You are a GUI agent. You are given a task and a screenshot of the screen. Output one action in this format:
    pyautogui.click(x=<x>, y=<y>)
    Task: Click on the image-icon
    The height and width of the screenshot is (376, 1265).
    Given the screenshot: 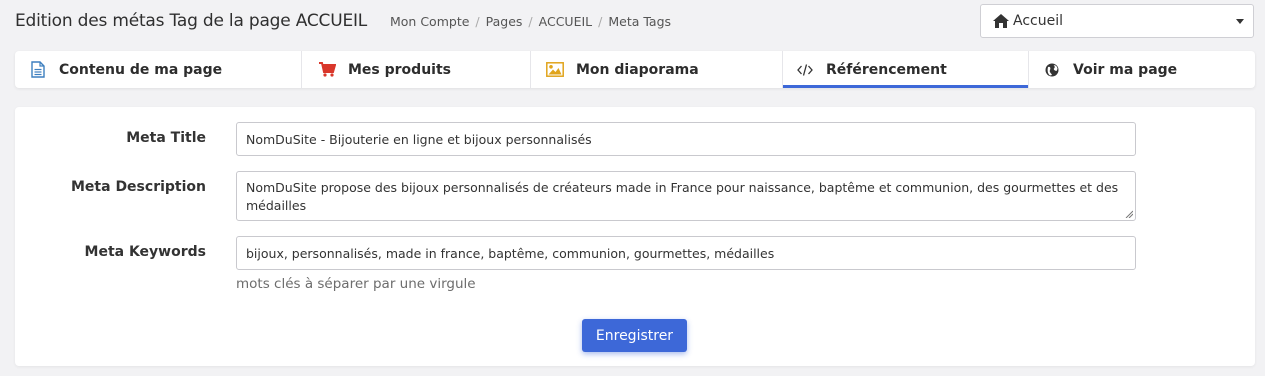 What is the action you would take?
    pyautogui.click(x=555, y=70)
    